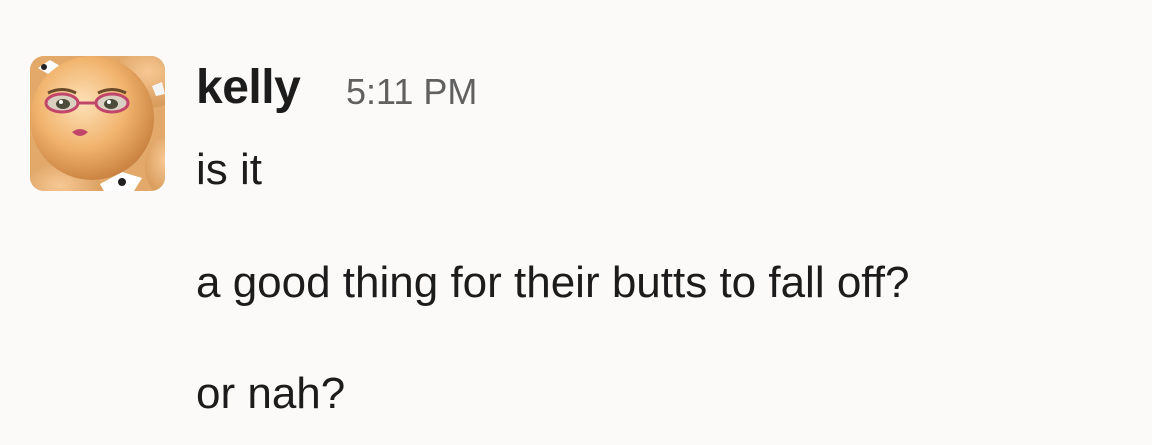 The width and height of the screenshot is (1152, 445). Describe the element at coordinates (271, 393) in the screenshot. I see `message-text-line: or nah?` at that location.